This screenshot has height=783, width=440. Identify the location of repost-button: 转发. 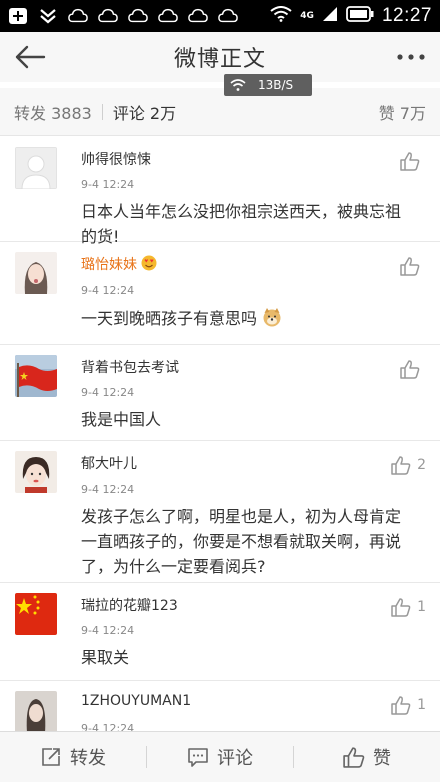
(73, 757).